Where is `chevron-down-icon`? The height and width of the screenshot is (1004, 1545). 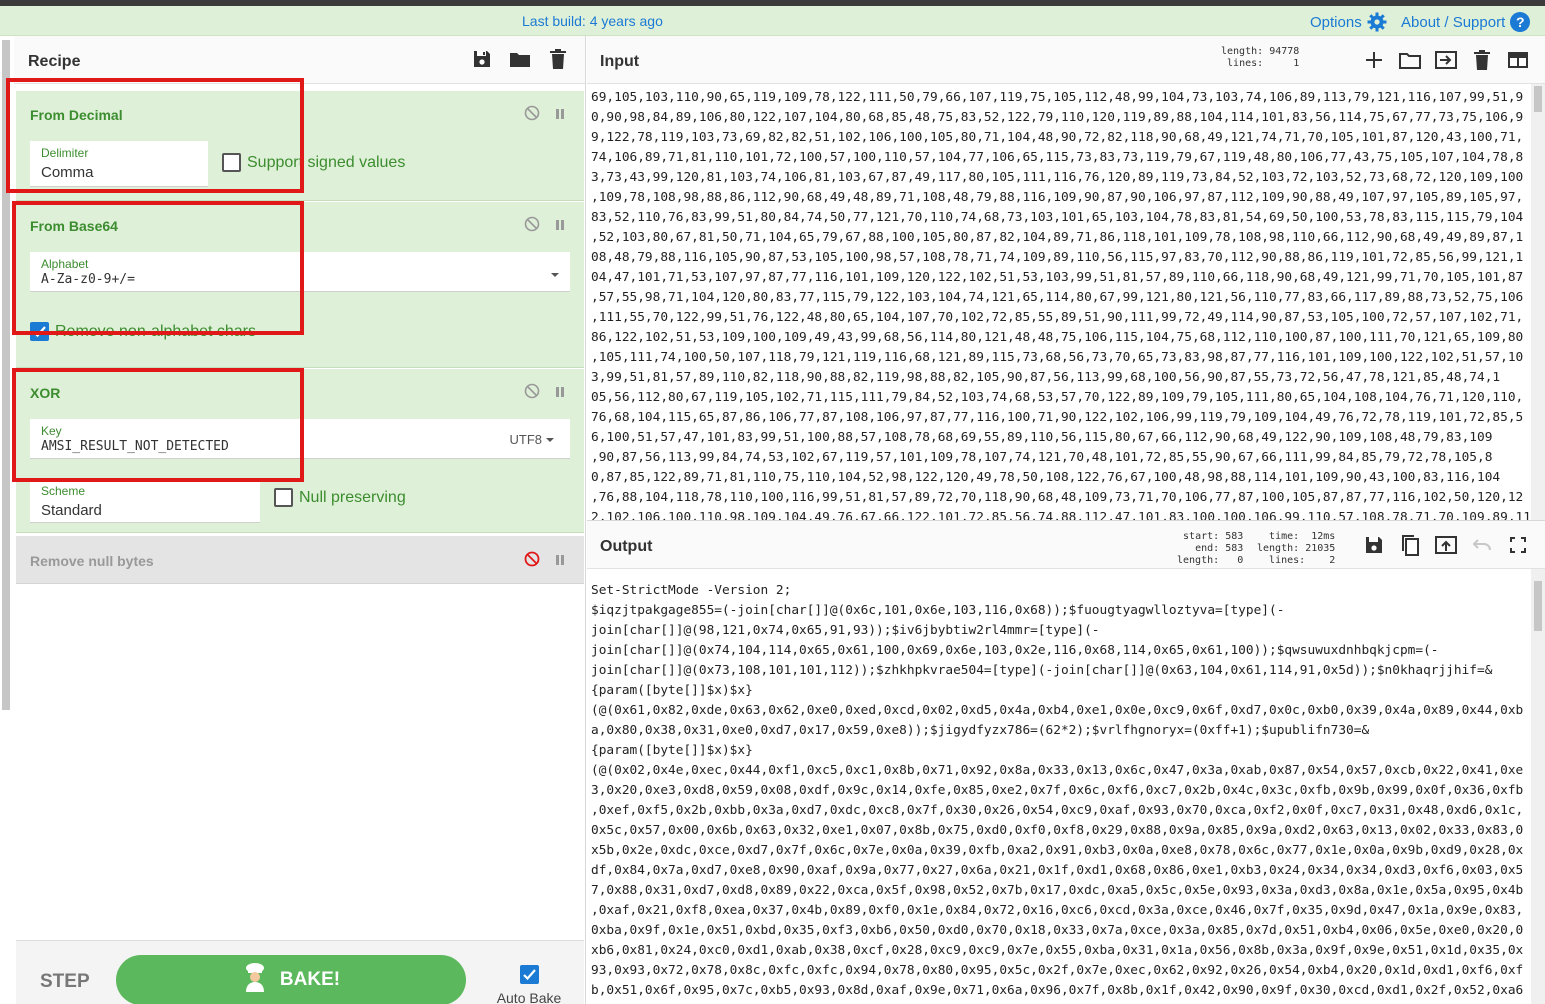 chevron-down-icon is located at coordinates (555, 275).